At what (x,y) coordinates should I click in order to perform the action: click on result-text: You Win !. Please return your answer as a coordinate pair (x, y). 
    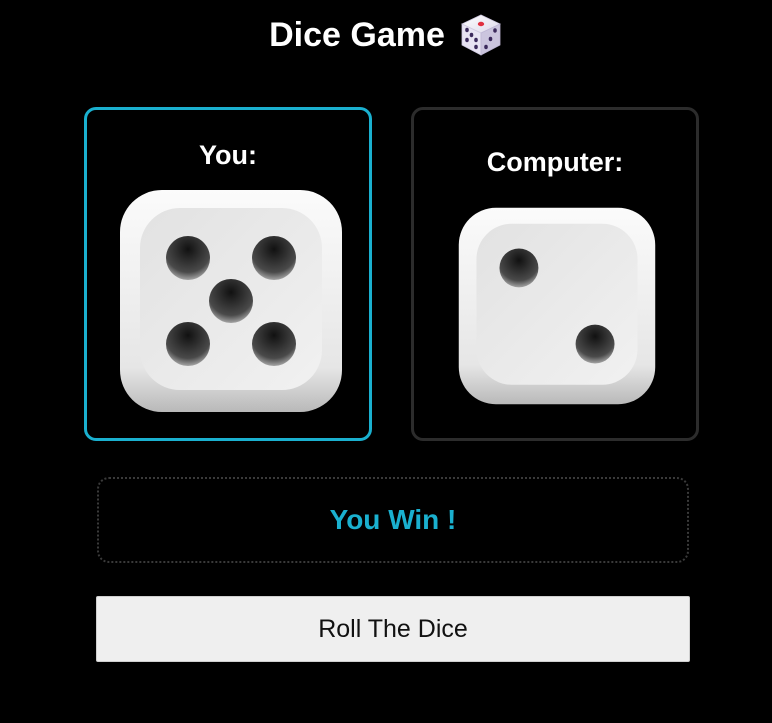
    Looking at the image, I should click on (393, 519).